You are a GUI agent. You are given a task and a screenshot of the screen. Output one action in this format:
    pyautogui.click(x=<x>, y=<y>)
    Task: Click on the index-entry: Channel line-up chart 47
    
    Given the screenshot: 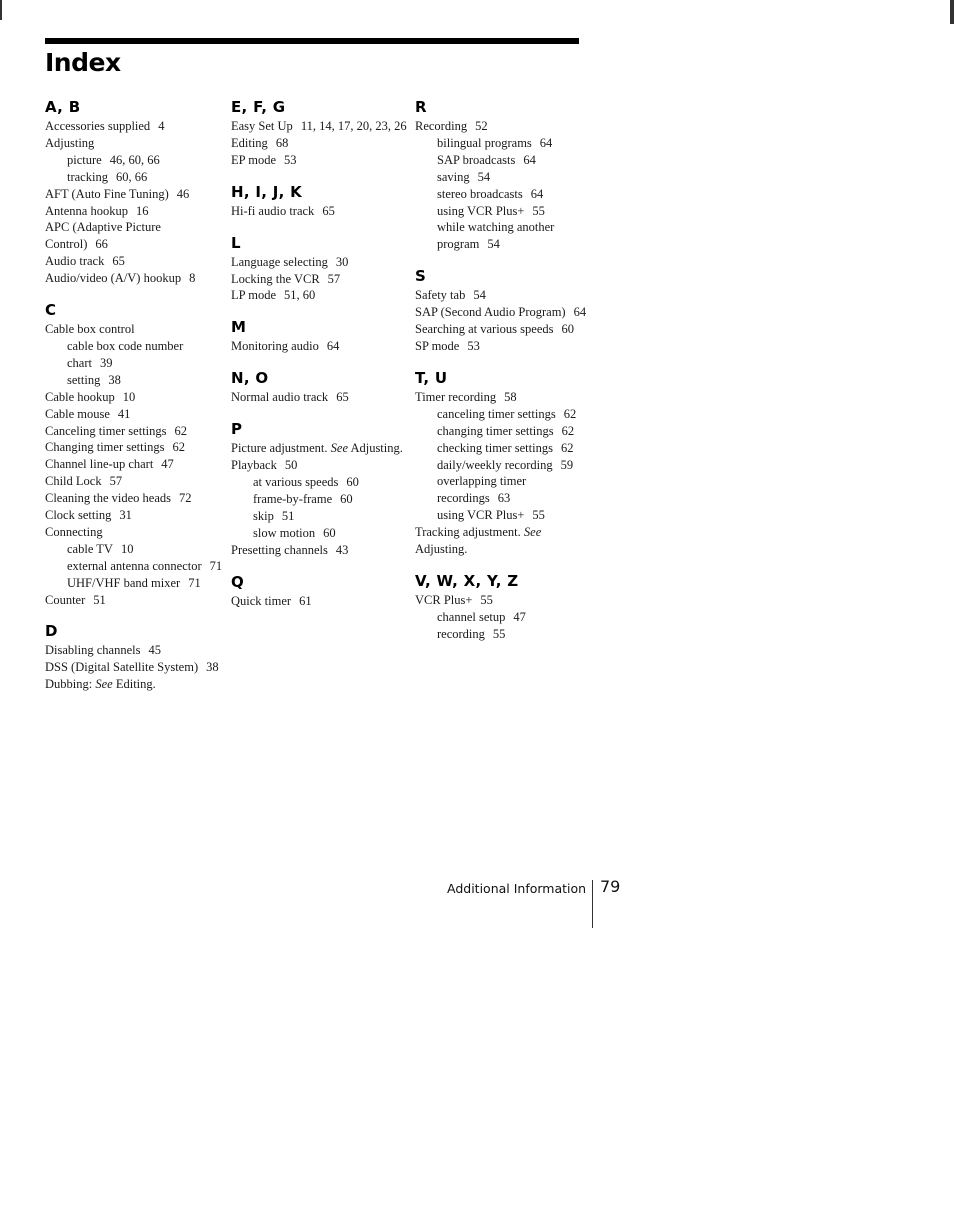 What is the action you would take?
    pyautogui.click(x=135, y=464)
    